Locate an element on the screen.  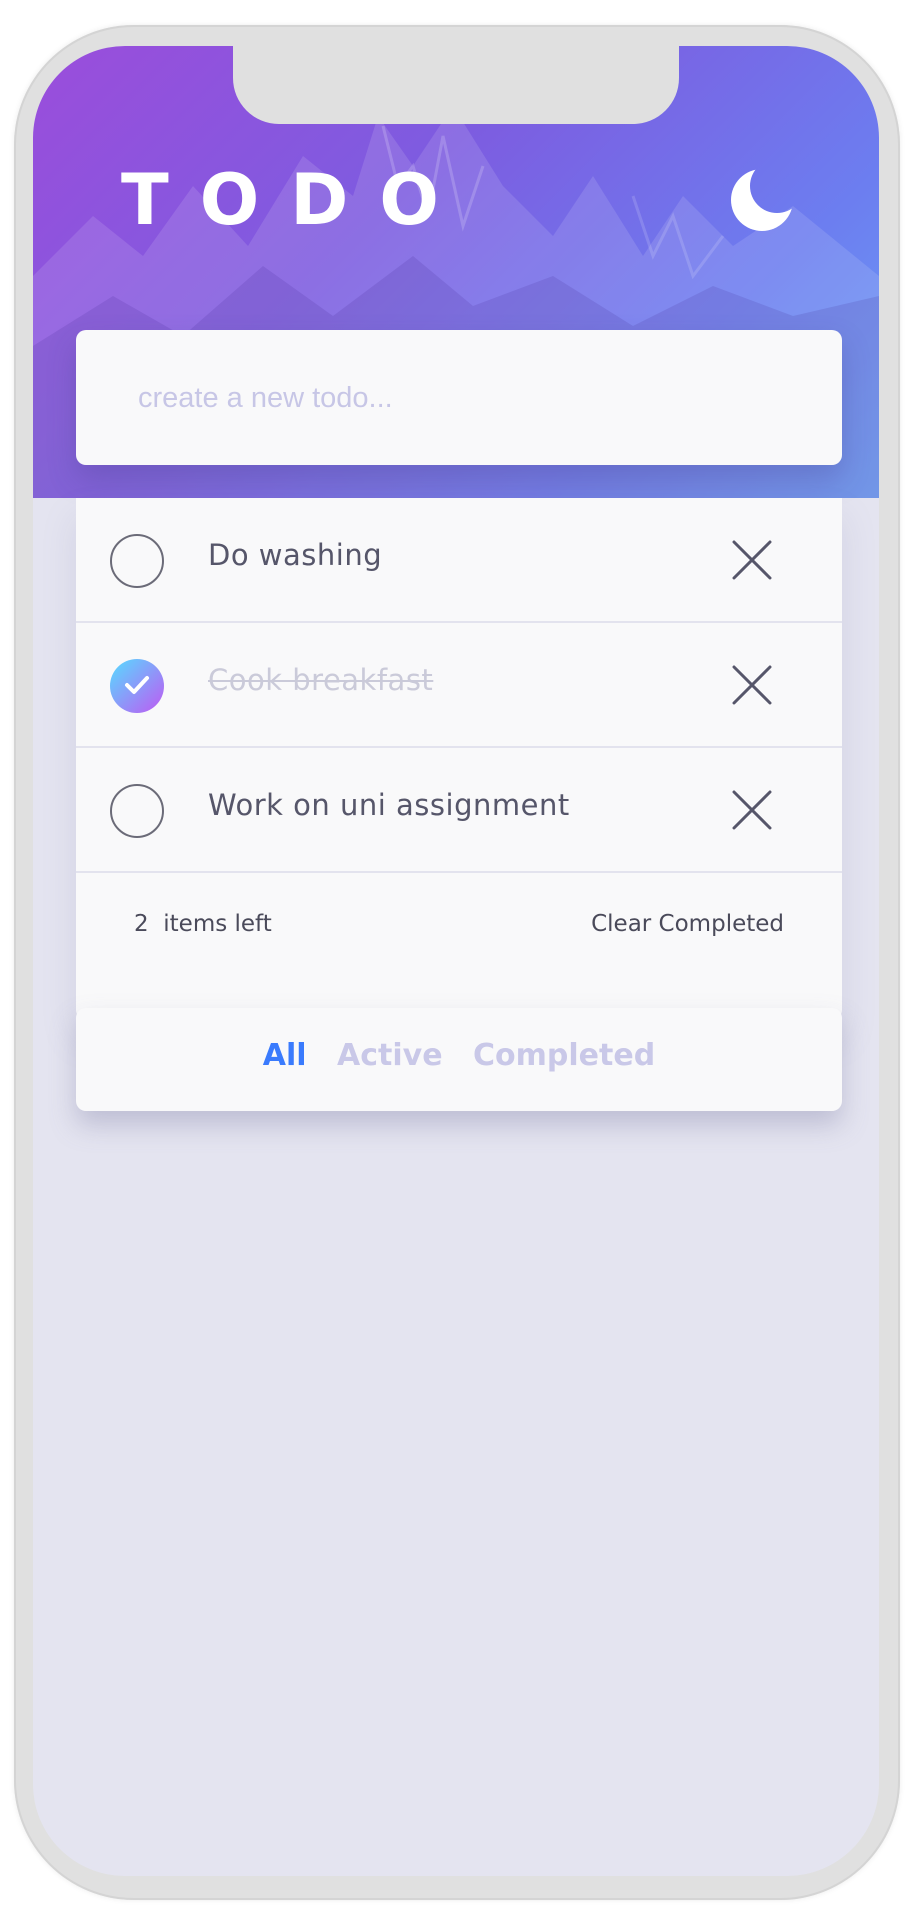
todo-text: Work on uni assignment is located at coordinates (389, 805).